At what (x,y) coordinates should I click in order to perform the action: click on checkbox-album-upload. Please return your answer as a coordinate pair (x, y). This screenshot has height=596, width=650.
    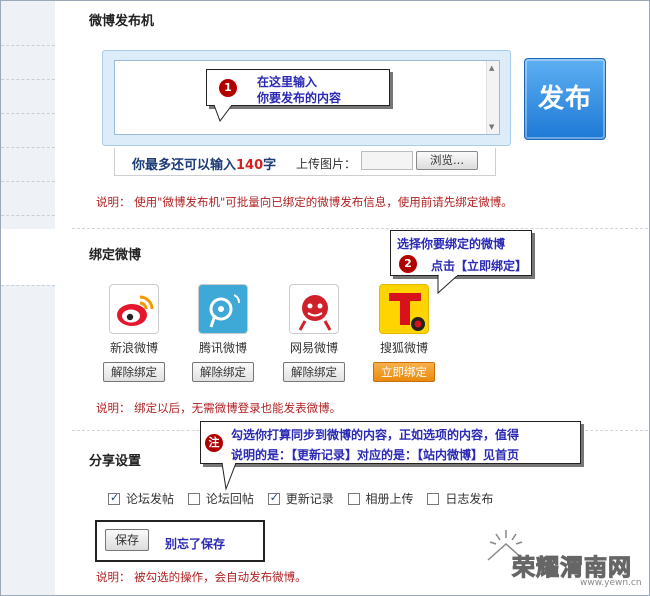
    Looking at the image, I should click on (353, 499).